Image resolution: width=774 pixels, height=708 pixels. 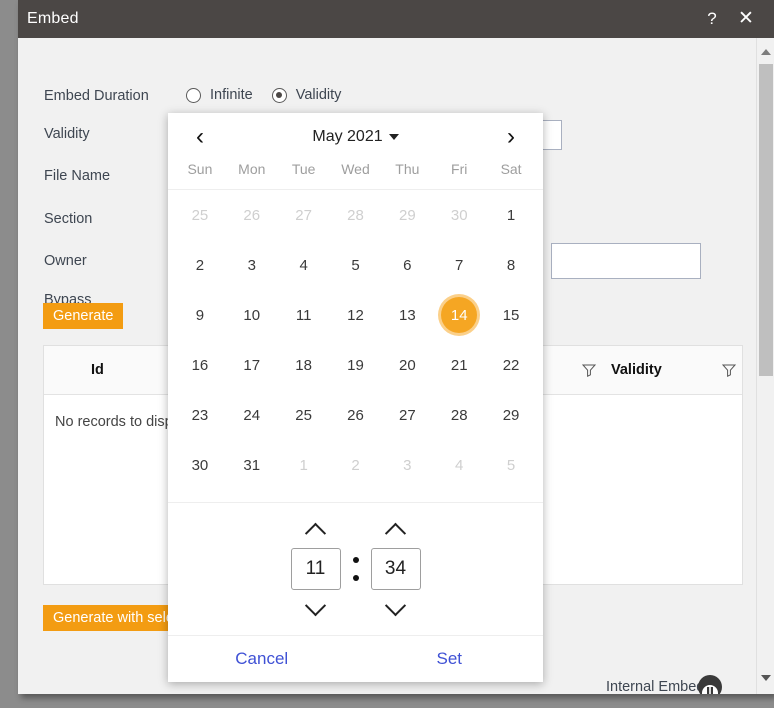 What do you see at coordinates (766, 220) in the screenshot?
I see `scrollbar-thumb` at bounding box center [766, 220].